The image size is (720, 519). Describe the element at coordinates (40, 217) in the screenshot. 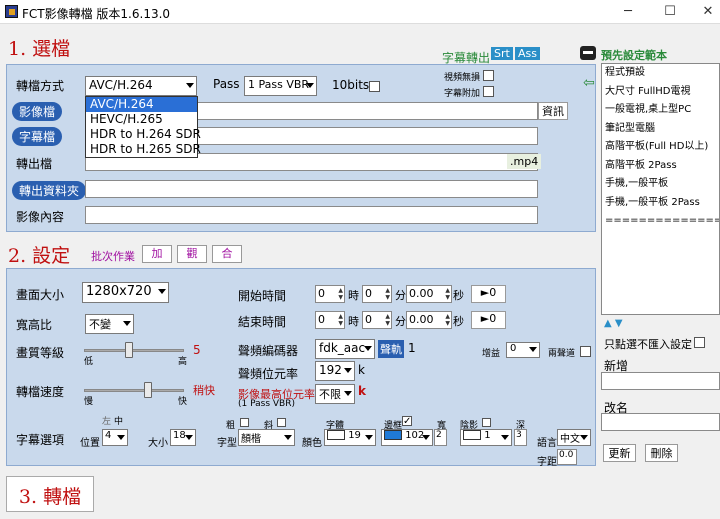

I see `video-content-label: 影像內容` at that location.